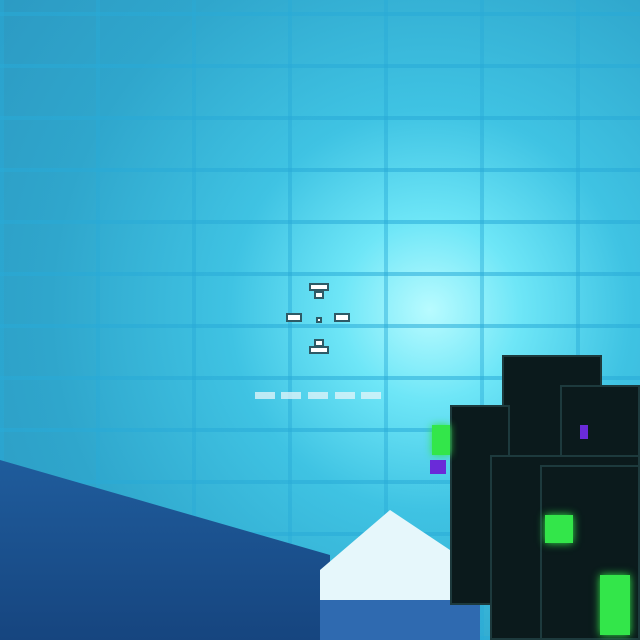 The width and height of the screenshot is (640, 640). Describe the element at coordinates (441, 440) in the screenshot. I see `weapon-glow-left` at that location.